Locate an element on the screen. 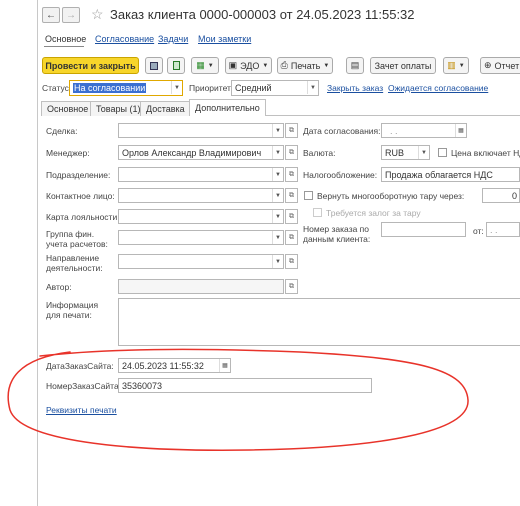  deal-label: Сделка: is located at coordinates (62, 131).